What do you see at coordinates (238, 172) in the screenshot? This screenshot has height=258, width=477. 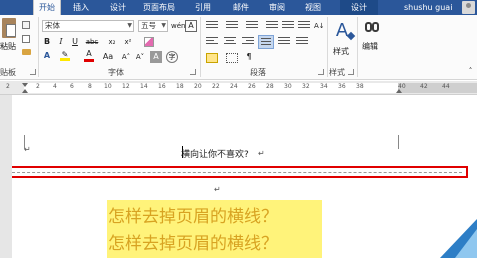 I see `header-line-highlight-box` at bounding box center [238, 172].